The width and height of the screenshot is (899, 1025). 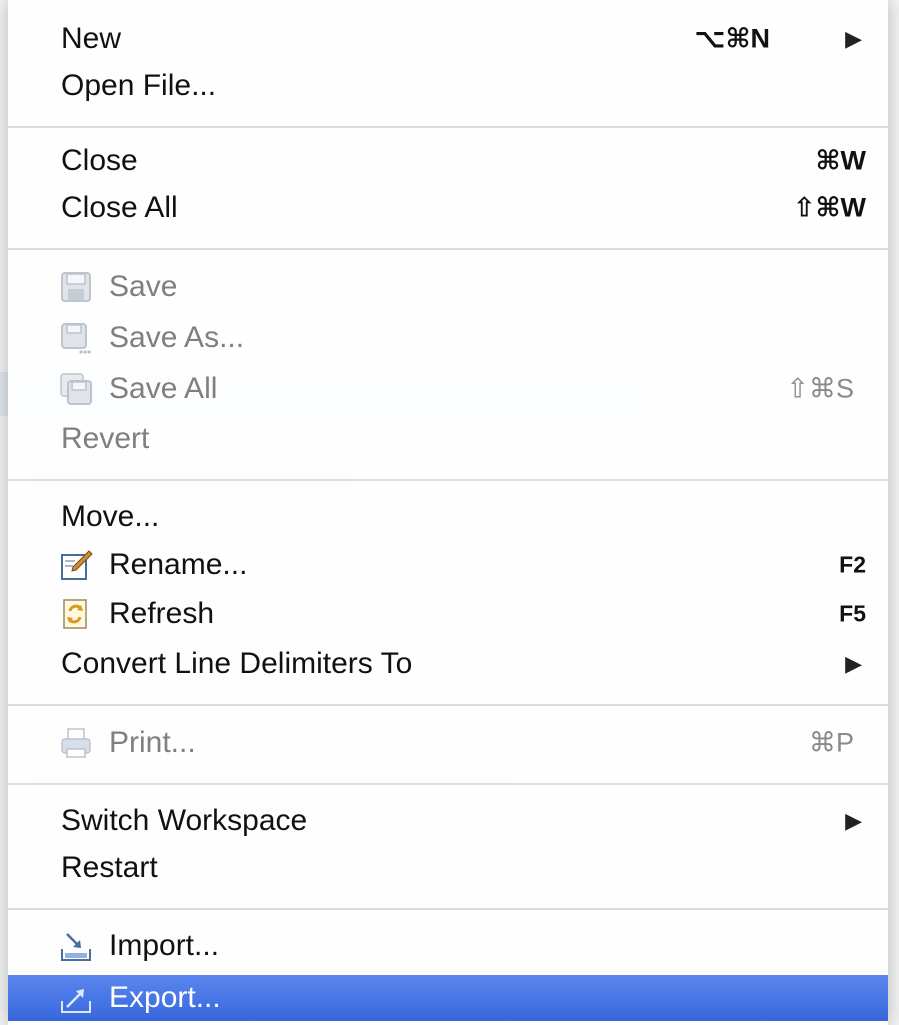 I want to click on save-all-icon, so click(x=76, y=389).